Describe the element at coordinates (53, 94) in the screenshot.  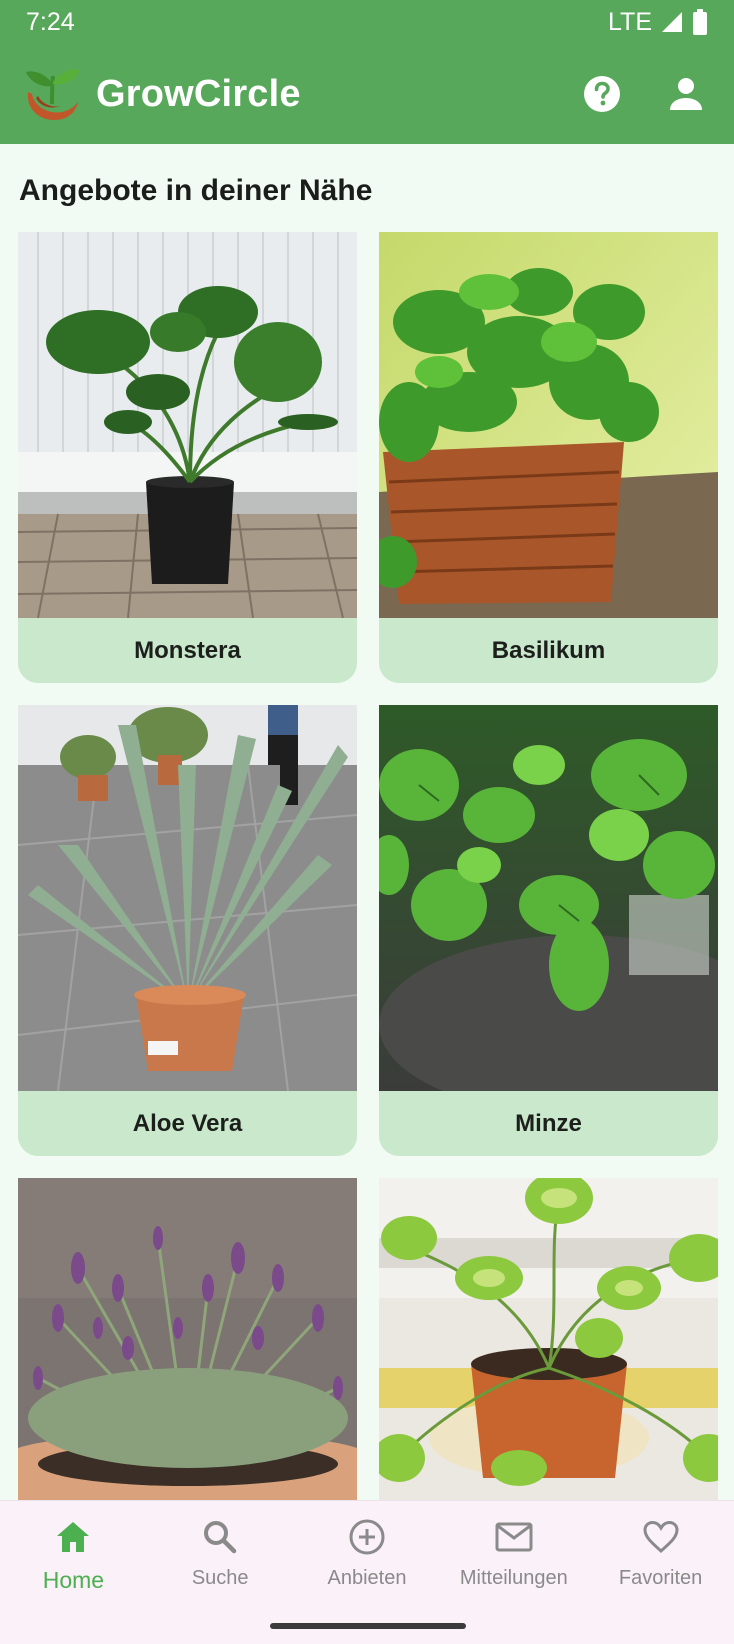
I see `growcircle-logo-icon` at that location.